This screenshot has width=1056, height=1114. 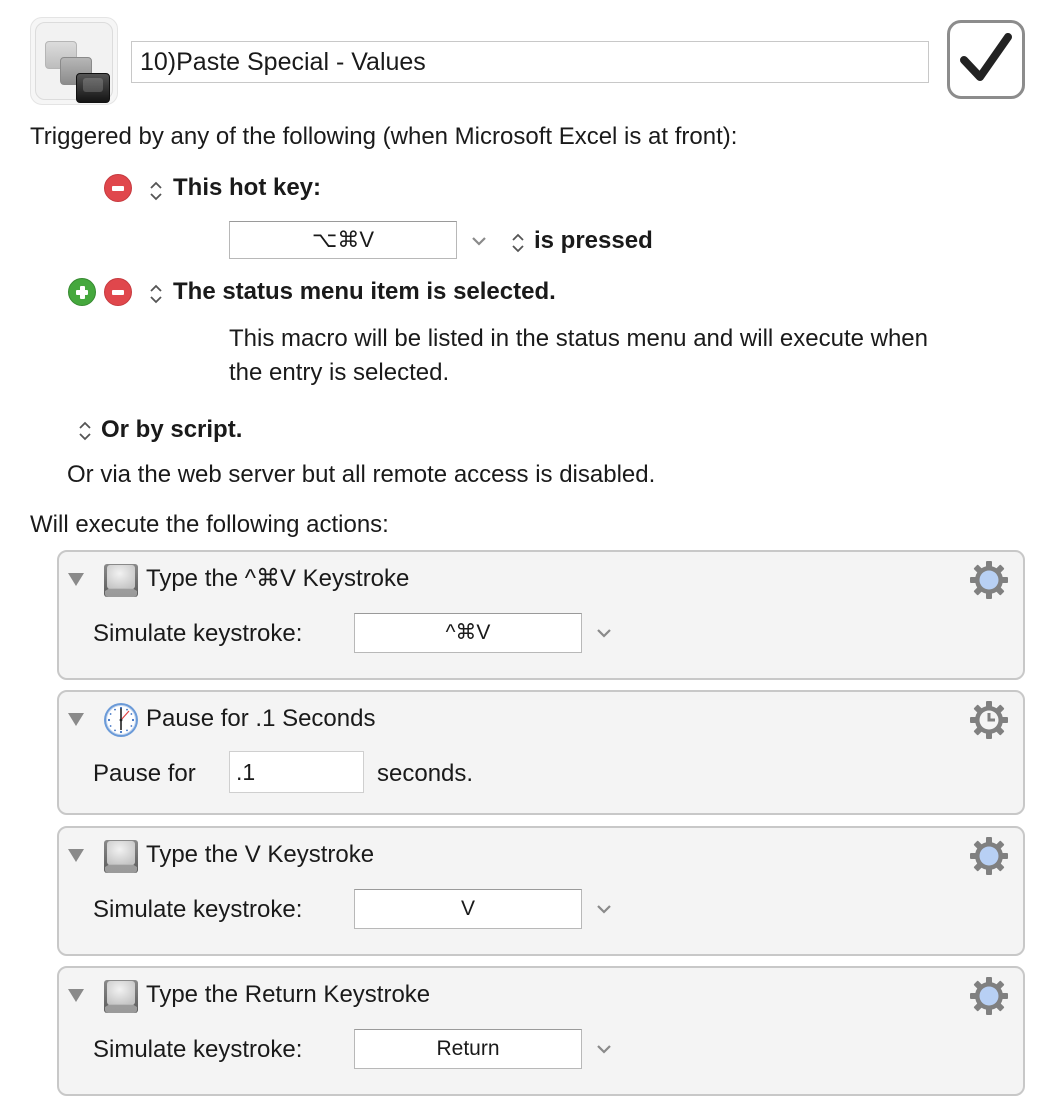 I want to click on keystroke-stack-icon, so click(x=74, y=62).